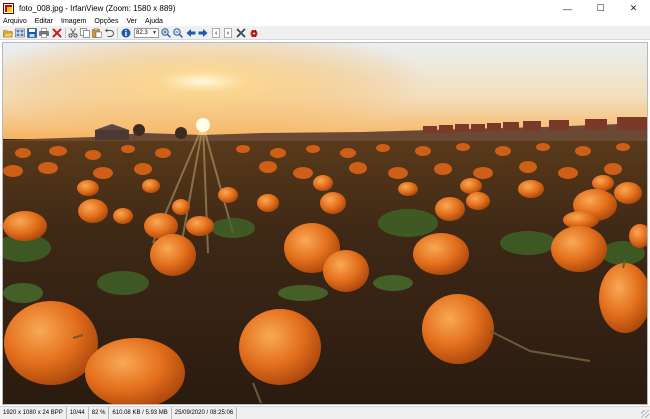 The image size is (650, 419). Describe the element at coordinates (154, 21) in the screenshot. I see `menu-ajuda: Ajuda` at that location.